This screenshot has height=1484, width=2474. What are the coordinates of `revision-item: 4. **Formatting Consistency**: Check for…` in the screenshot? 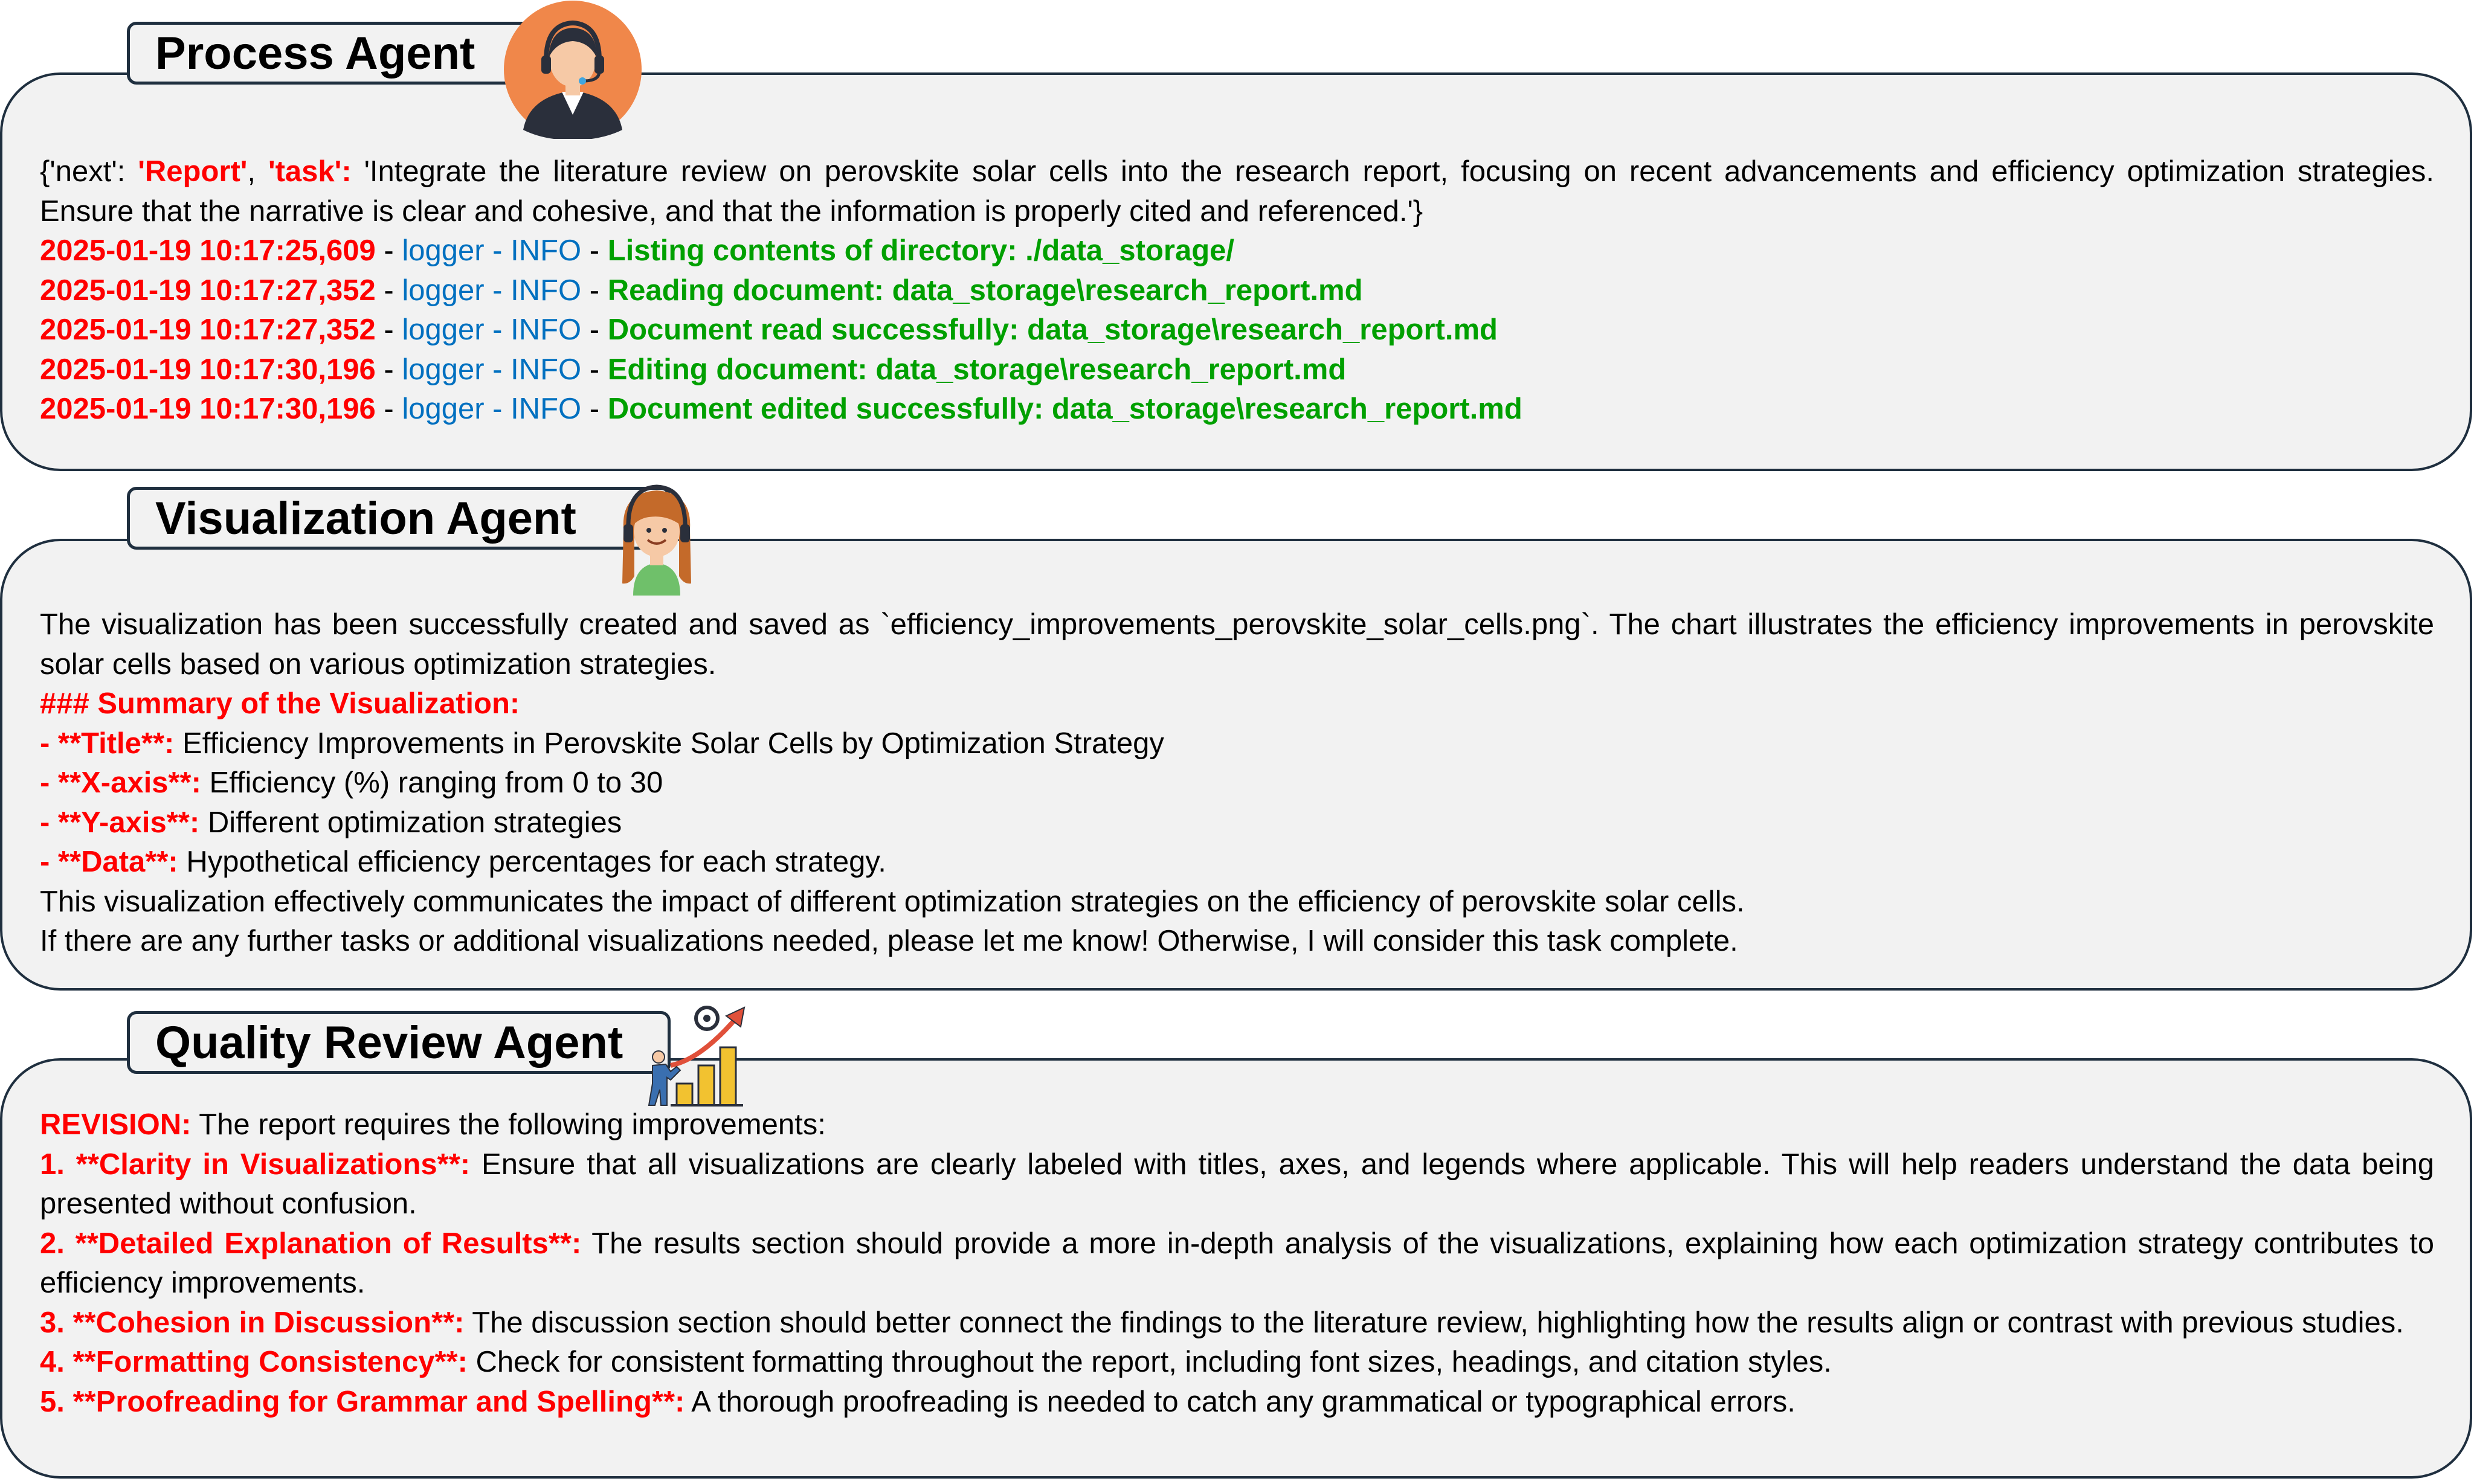 It's located at (1237, 1363).